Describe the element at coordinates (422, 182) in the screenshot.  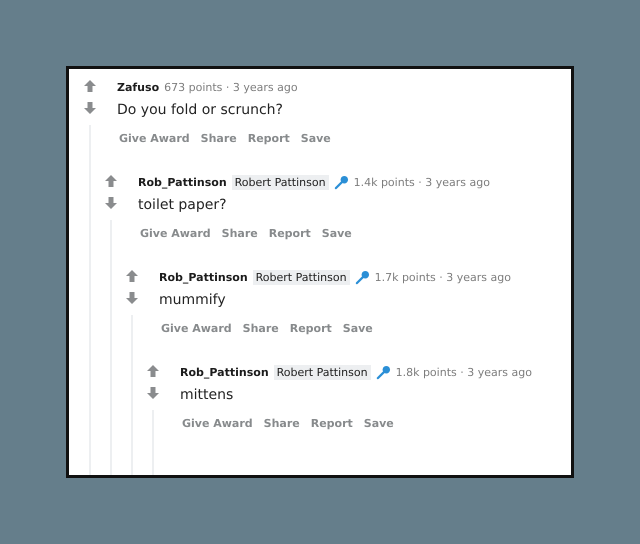
I see `comment-meta: 1.4k points · 3 years ago` at that location.